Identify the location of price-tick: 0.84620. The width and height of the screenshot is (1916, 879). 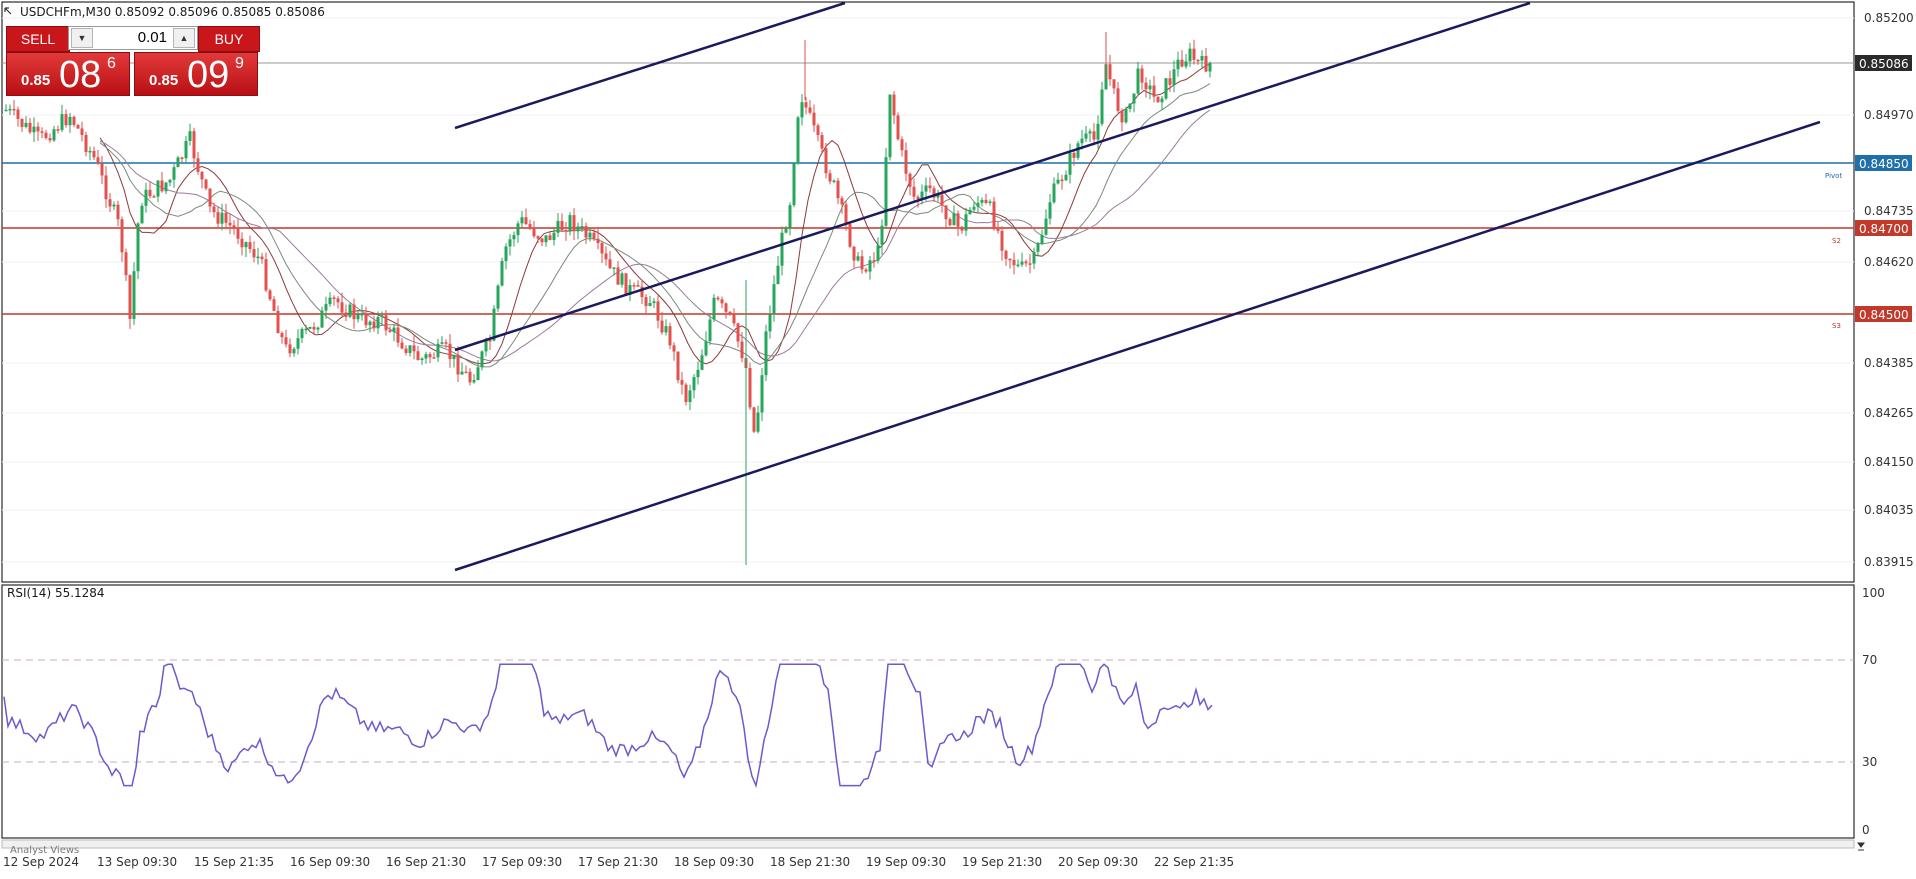
(1889, 262).